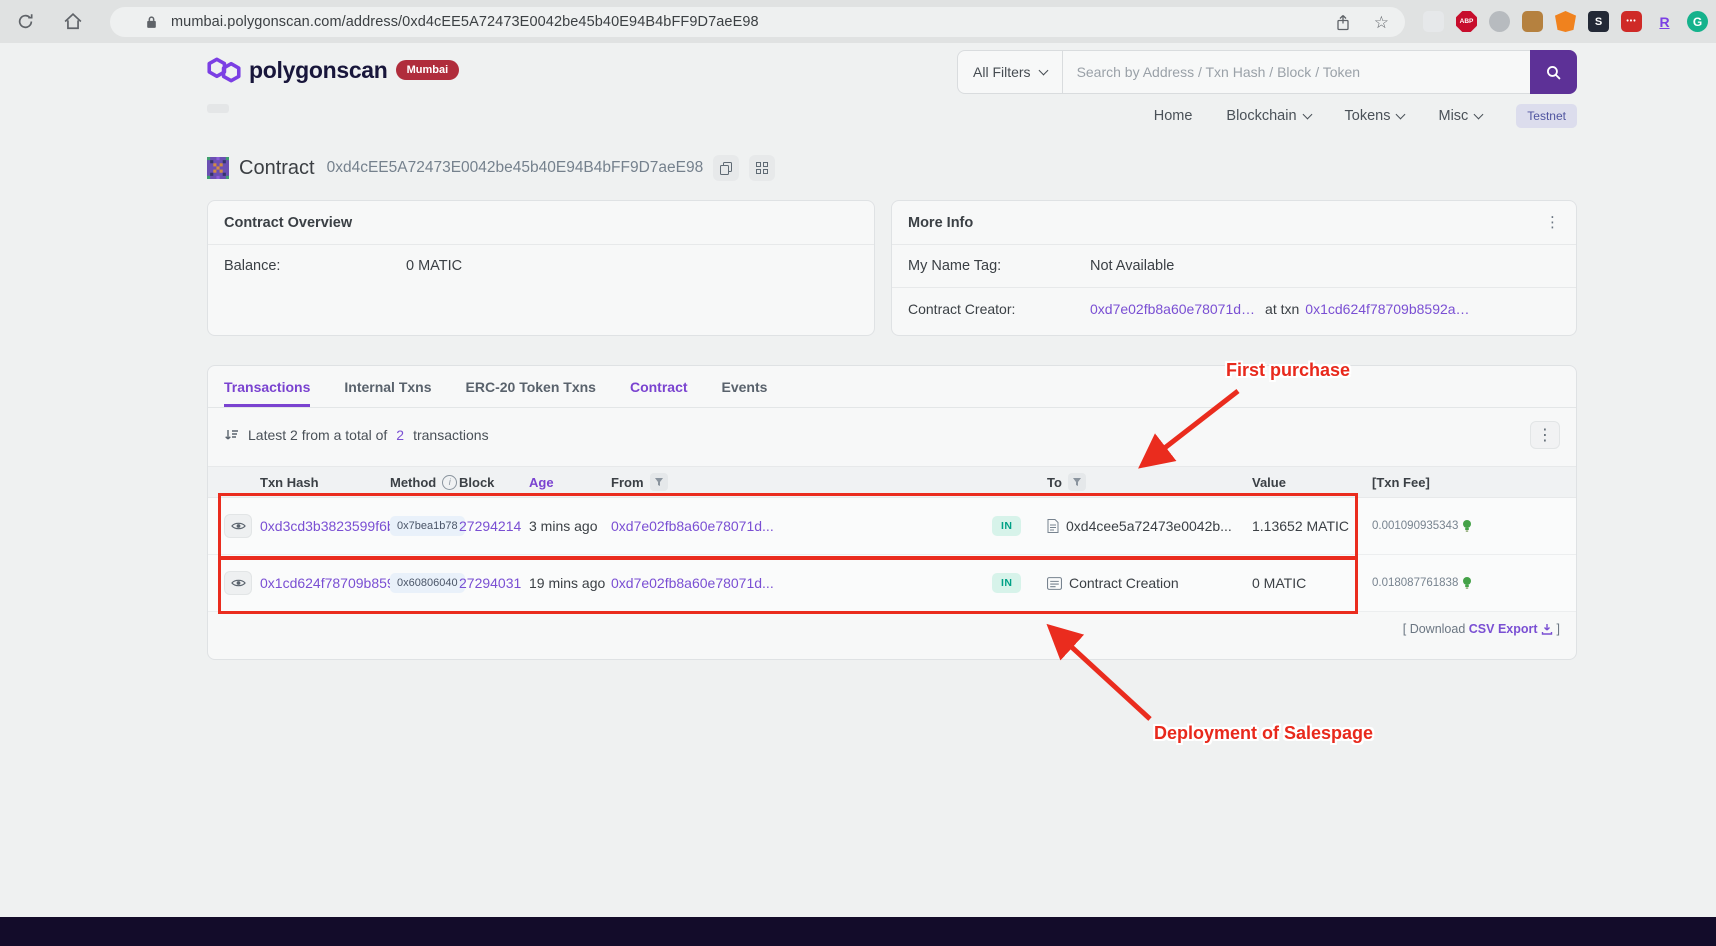  What do you see at coordinates (1532, 21) in the screenshot?
I see `wallet-extension-icon` at bounding box center [1532, 21].